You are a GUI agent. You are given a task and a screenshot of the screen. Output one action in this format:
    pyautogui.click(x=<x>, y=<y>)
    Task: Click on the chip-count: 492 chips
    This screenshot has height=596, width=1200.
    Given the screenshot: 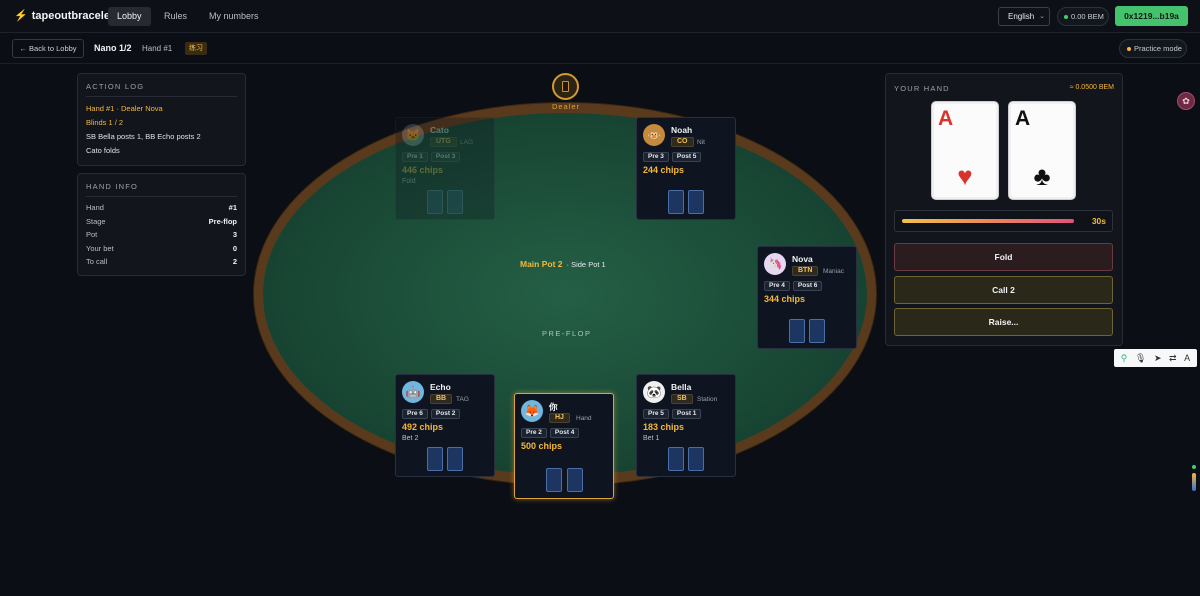 What is the action you would take?
    pyautogui.click(x=423, y=427)
    